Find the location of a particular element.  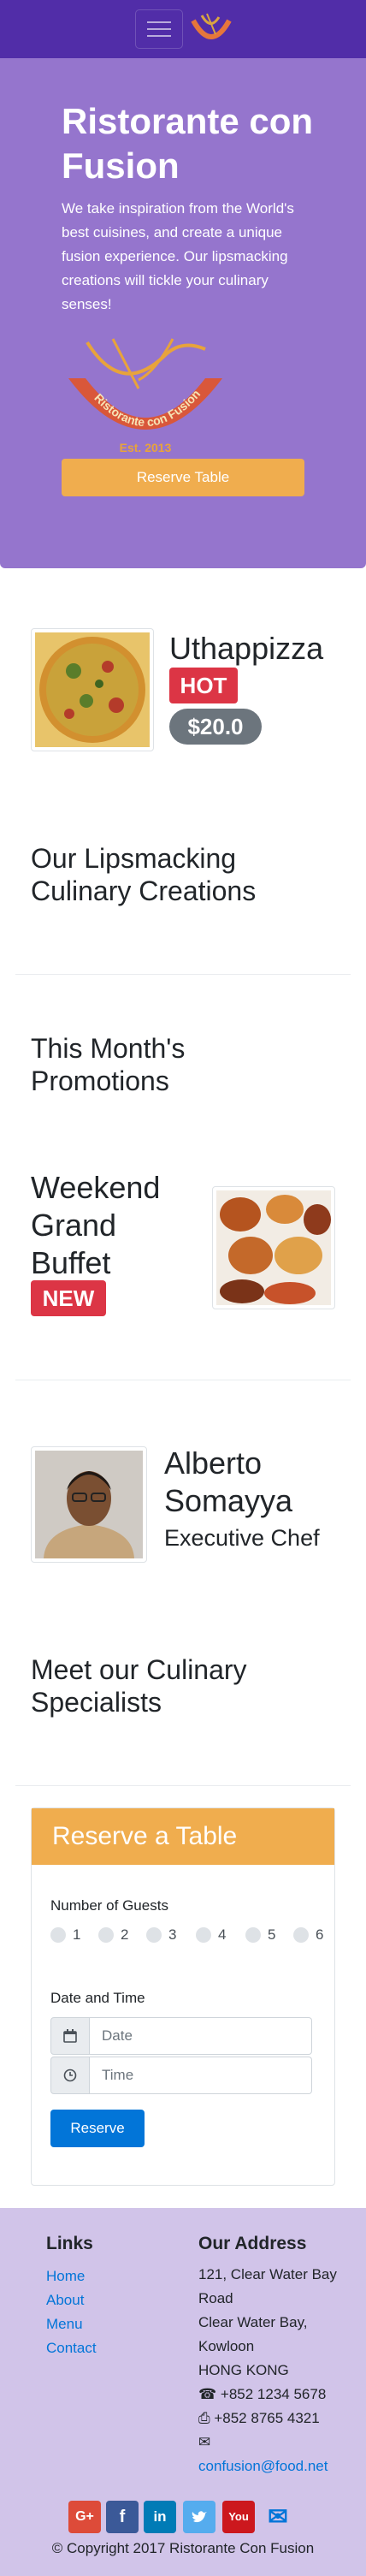

footer-link-menu: Menu is located at coordinates (64, 2324).